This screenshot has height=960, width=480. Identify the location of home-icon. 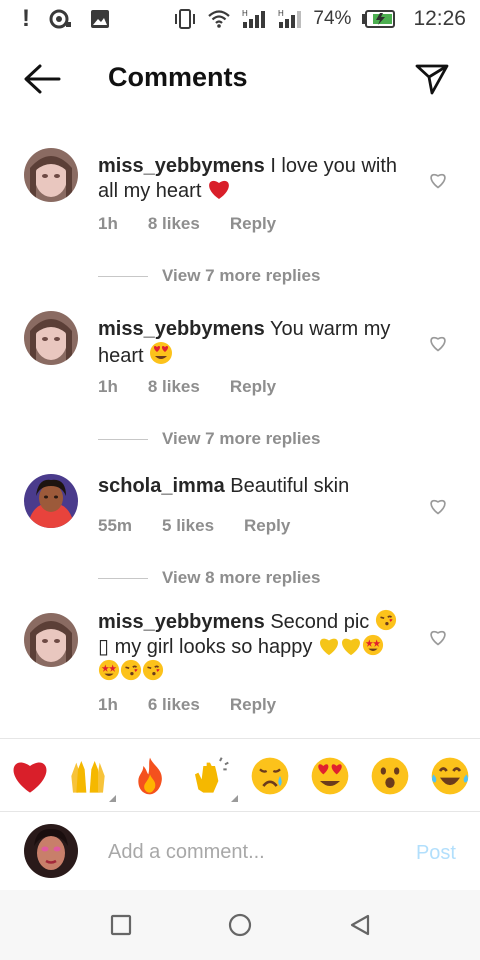
(240, 925).